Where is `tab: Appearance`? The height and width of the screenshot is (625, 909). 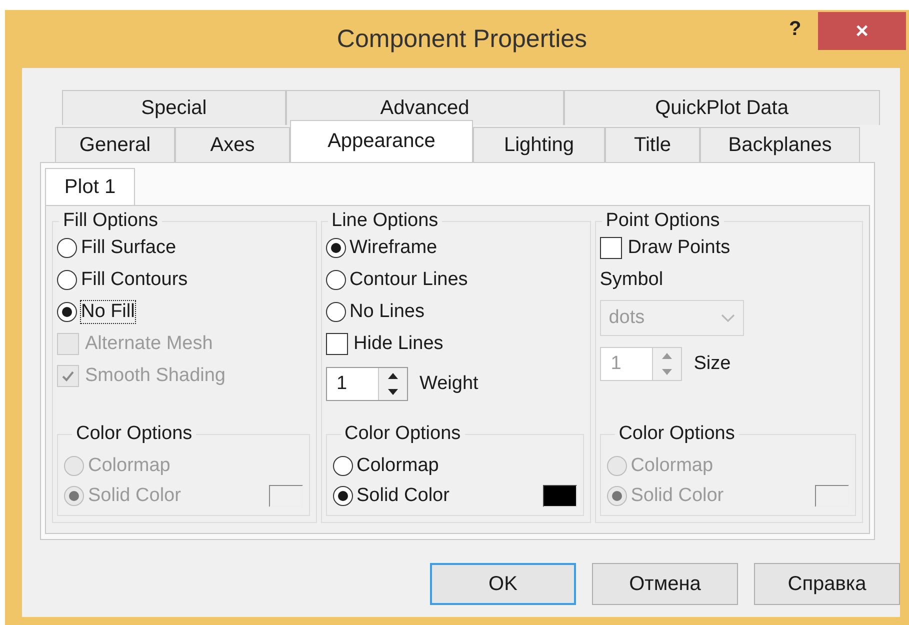 tab: Appearance is located at coordinates (381, 141).